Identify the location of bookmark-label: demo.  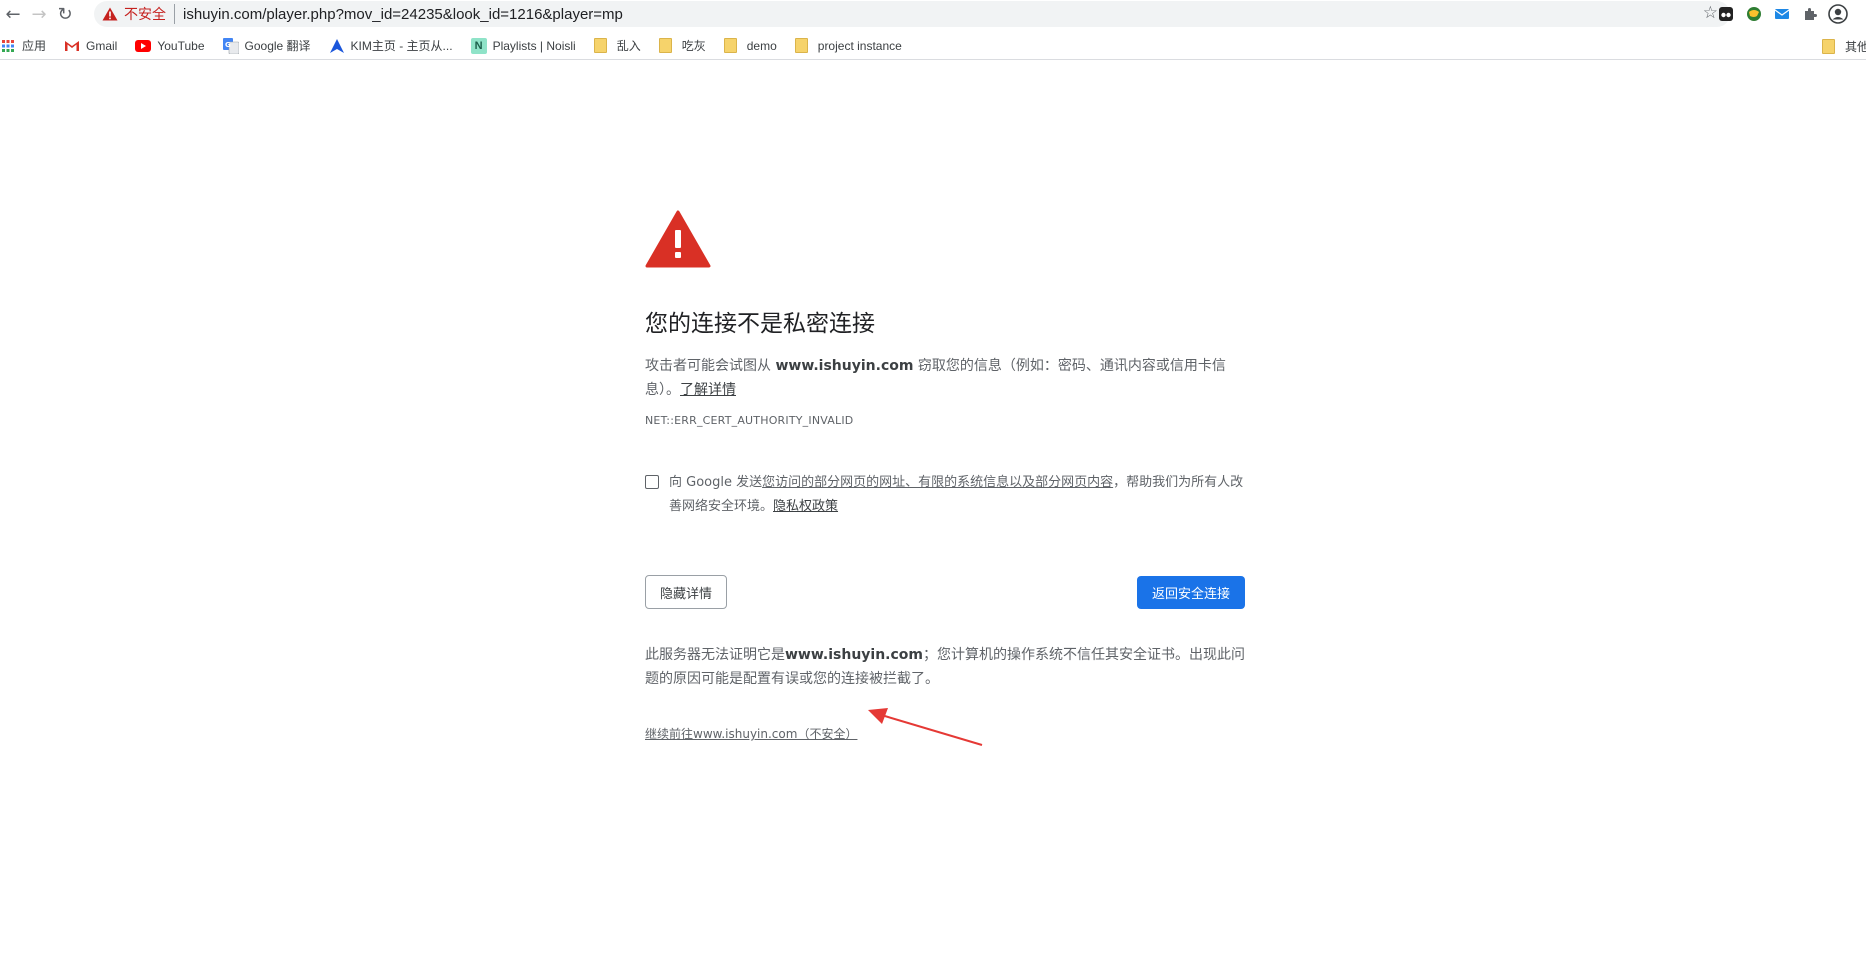
(761, 45).